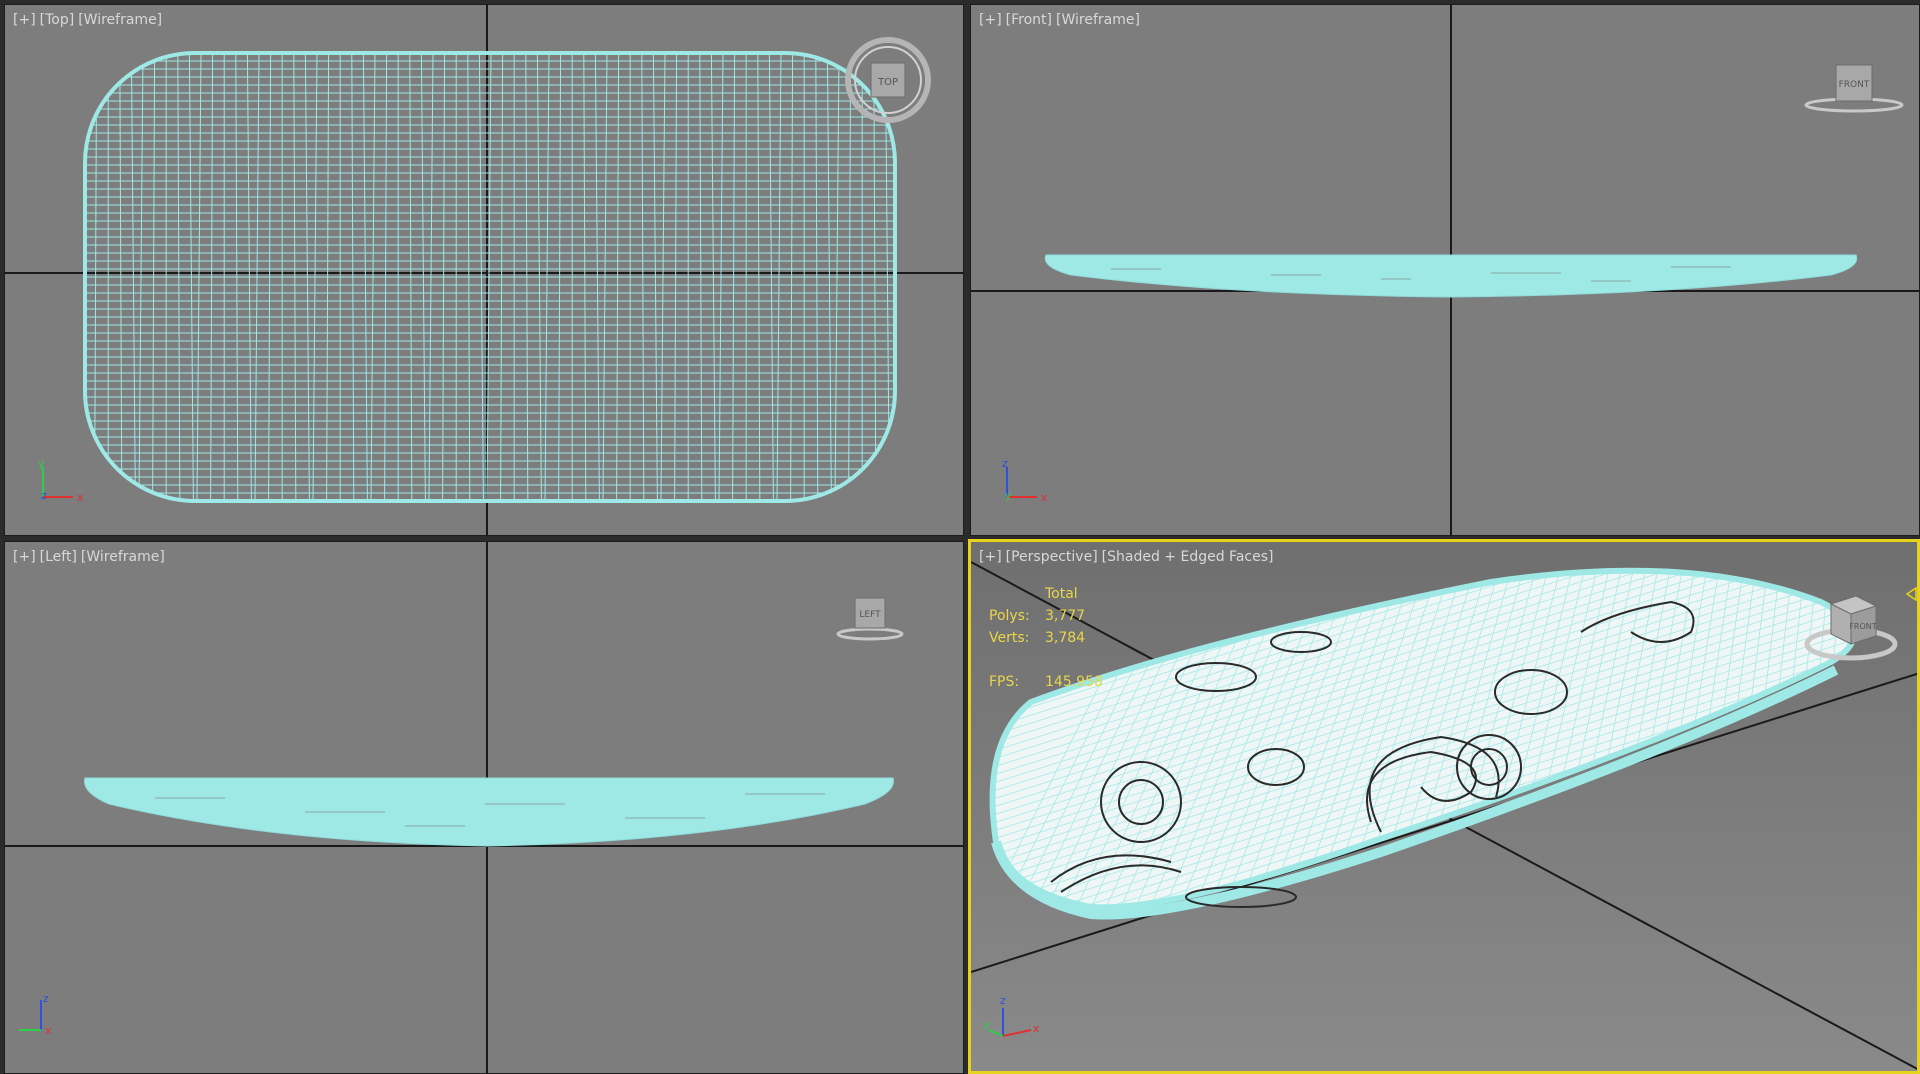 The image size is (1920, 1074). Describe the element at coordinates (1188, 557) in the screenshot. I see `viewport-shading-mode: [Shaded + Edged Faces]` at that location.